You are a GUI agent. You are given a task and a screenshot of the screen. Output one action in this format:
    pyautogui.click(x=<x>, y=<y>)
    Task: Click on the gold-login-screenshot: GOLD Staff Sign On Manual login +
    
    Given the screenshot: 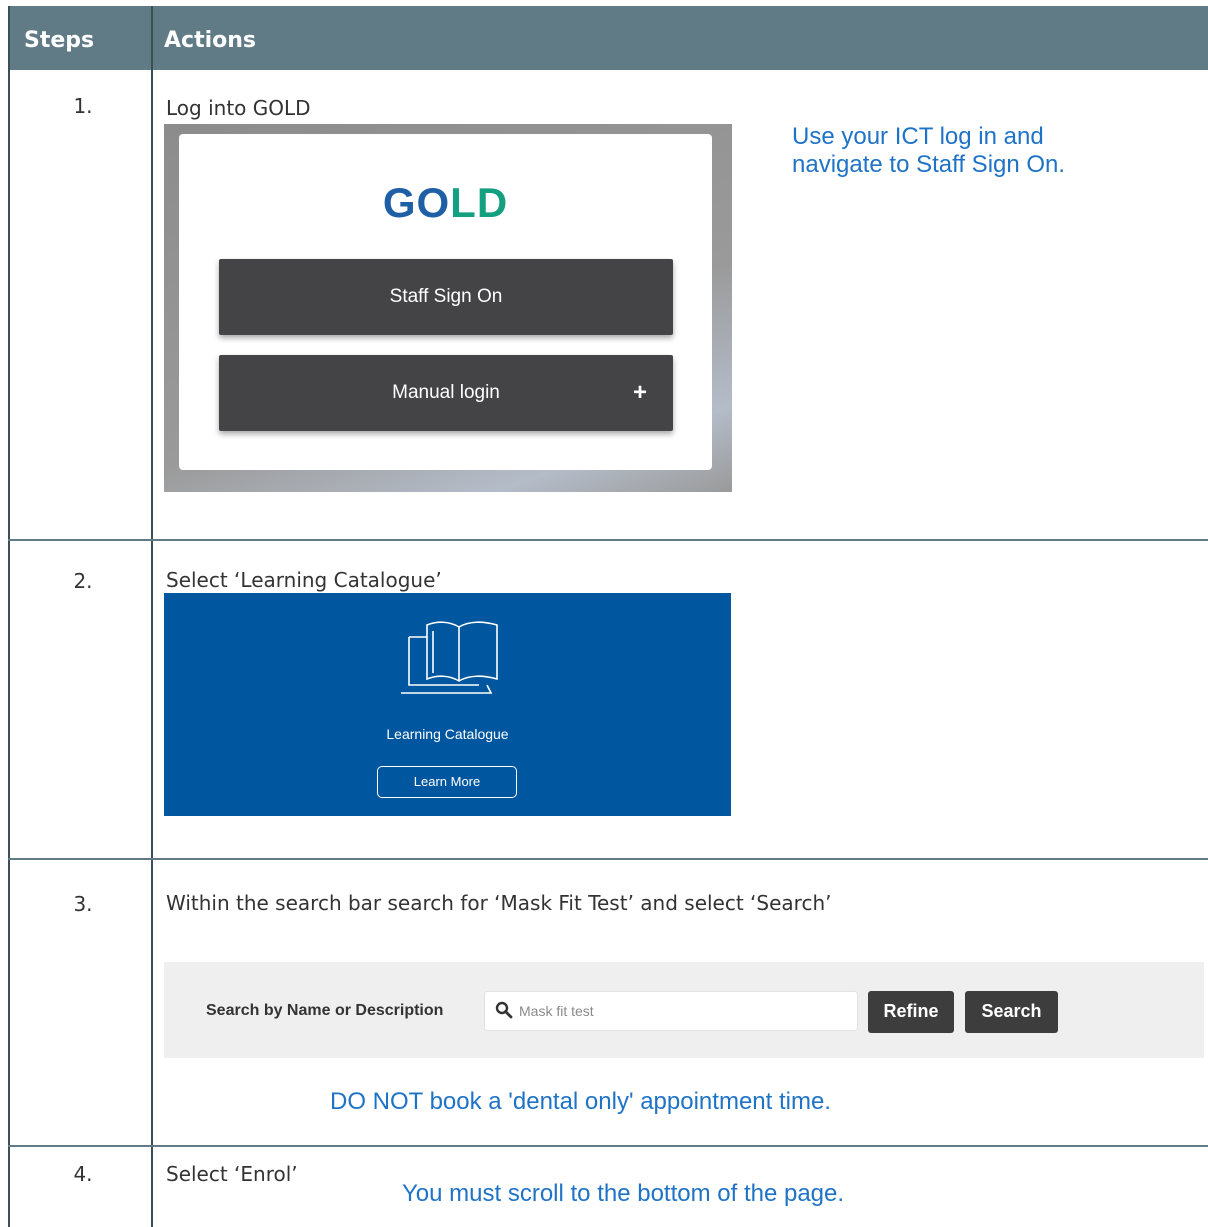 What is the action you would take?
    pyautogui.click(x=448, y=308)
    